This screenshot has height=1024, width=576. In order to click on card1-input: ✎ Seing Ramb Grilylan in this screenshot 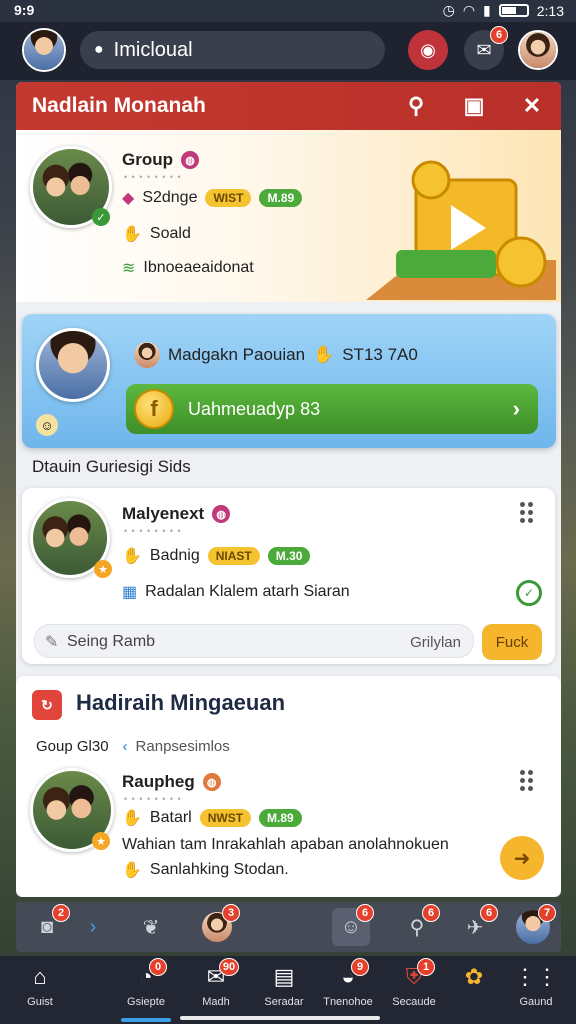, I will do `click(254, 641)`.